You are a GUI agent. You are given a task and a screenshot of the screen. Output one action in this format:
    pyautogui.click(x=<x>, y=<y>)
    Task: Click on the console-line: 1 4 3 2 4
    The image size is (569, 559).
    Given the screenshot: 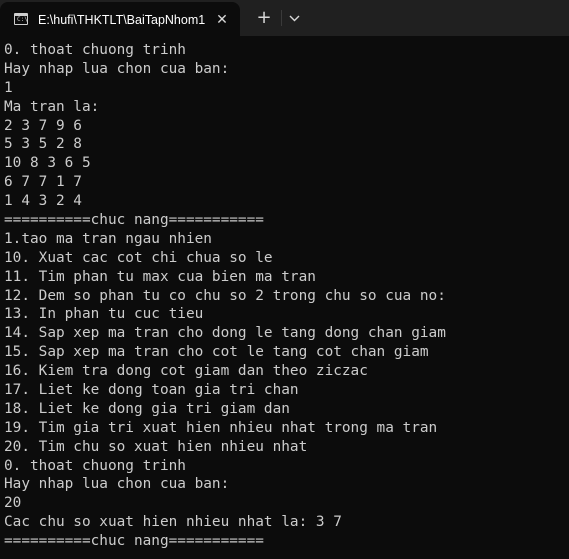 What is the action you would take?
    pyautogui.click(x=43, y=201)
    